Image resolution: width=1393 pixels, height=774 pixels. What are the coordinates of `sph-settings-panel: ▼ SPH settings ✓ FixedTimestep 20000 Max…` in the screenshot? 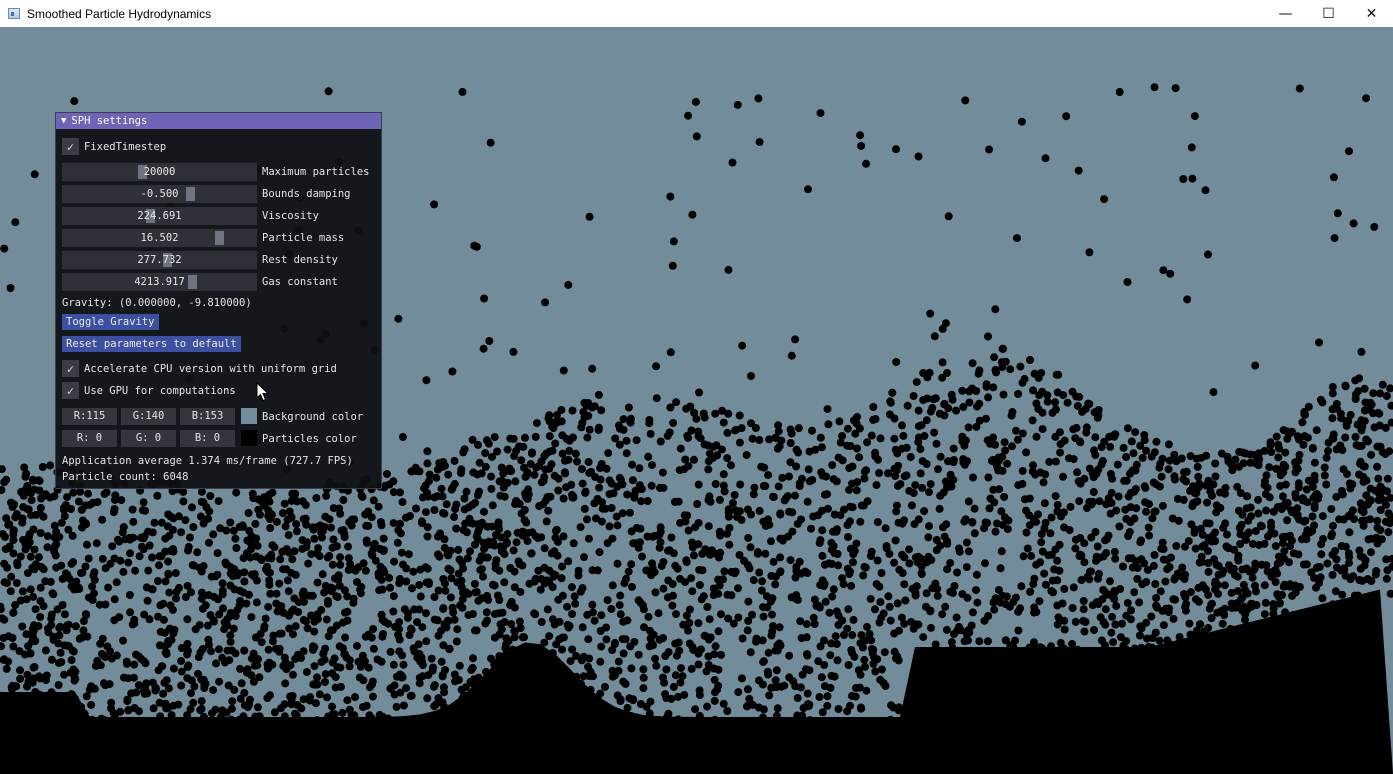 It's located at (218, 300).